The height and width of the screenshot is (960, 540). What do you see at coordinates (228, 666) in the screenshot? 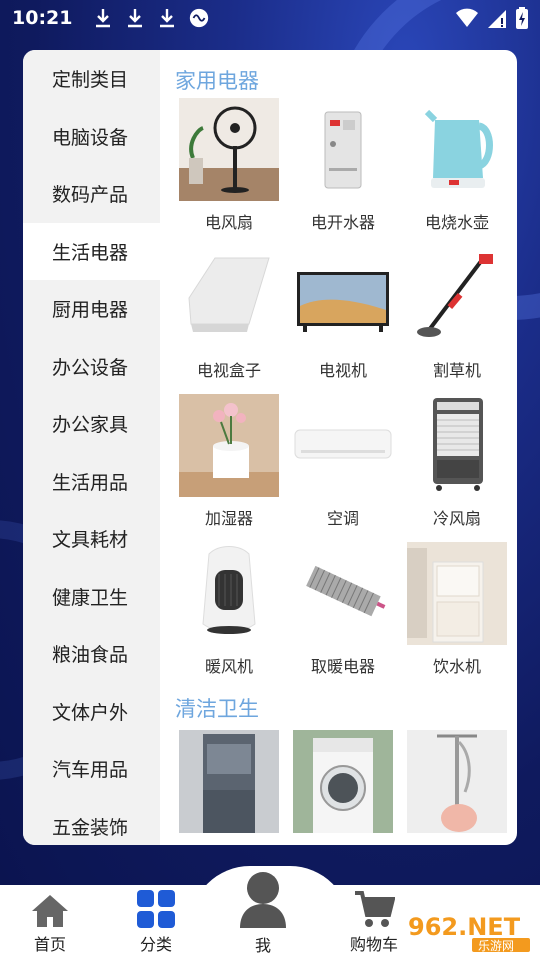
I see `product-label: 暖风机` at bounding box center [228, 666].